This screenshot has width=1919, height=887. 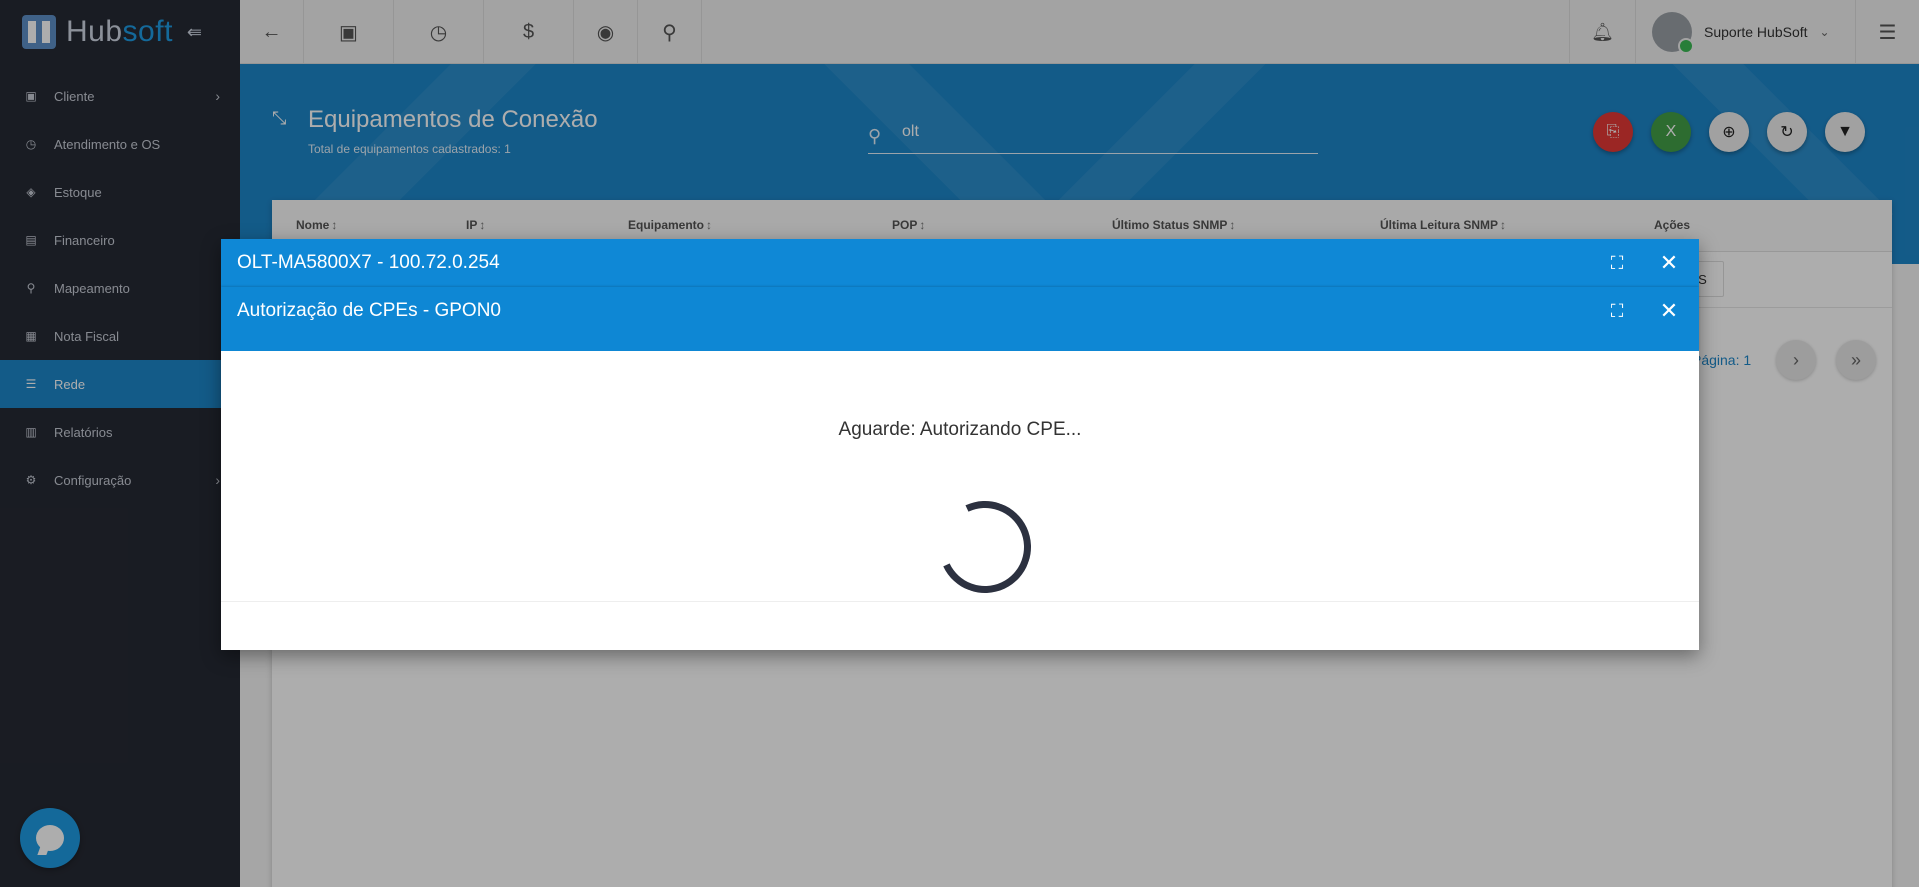 I want to click on olt-dialog-header: OLT-MA5800X7 - 100.72.0.254 ⛶ ✕, so click(x=960, y=263).